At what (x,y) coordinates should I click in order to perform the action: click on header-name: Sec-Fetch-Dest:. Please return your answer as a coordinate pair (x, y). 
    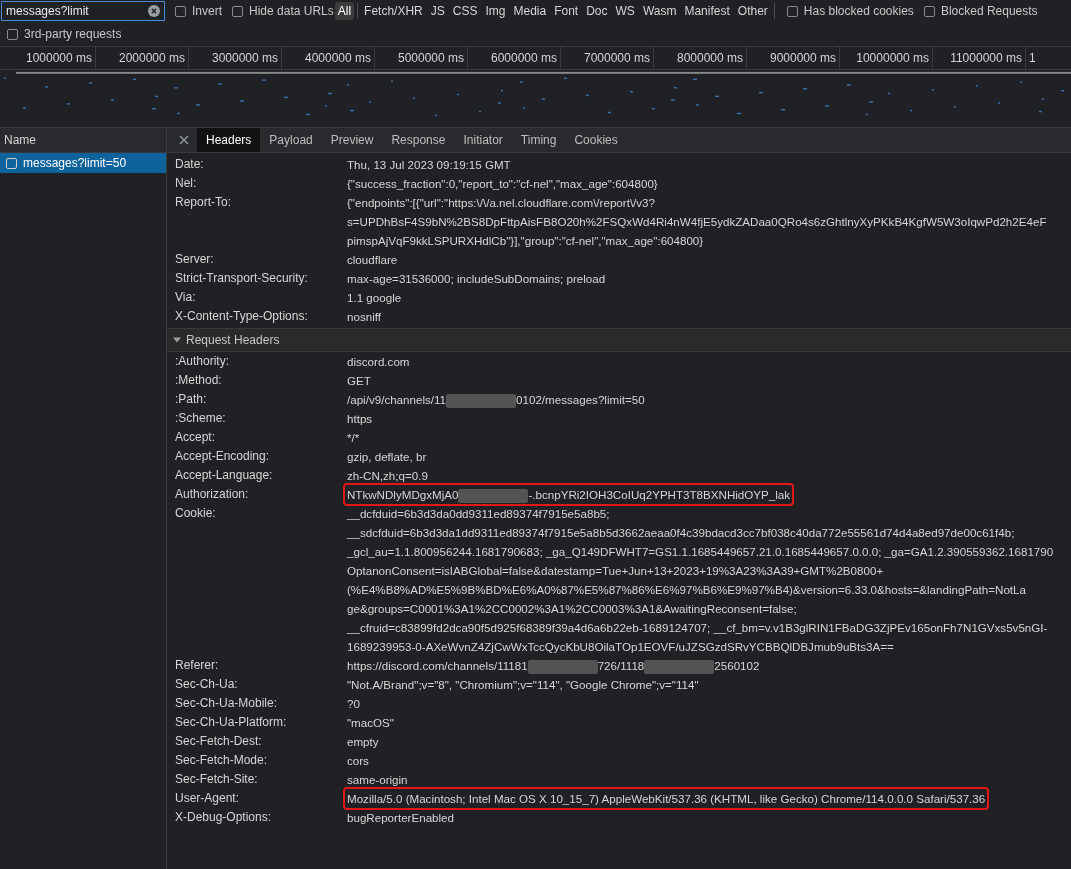
    Looking at the image, I should click on (219, 741).